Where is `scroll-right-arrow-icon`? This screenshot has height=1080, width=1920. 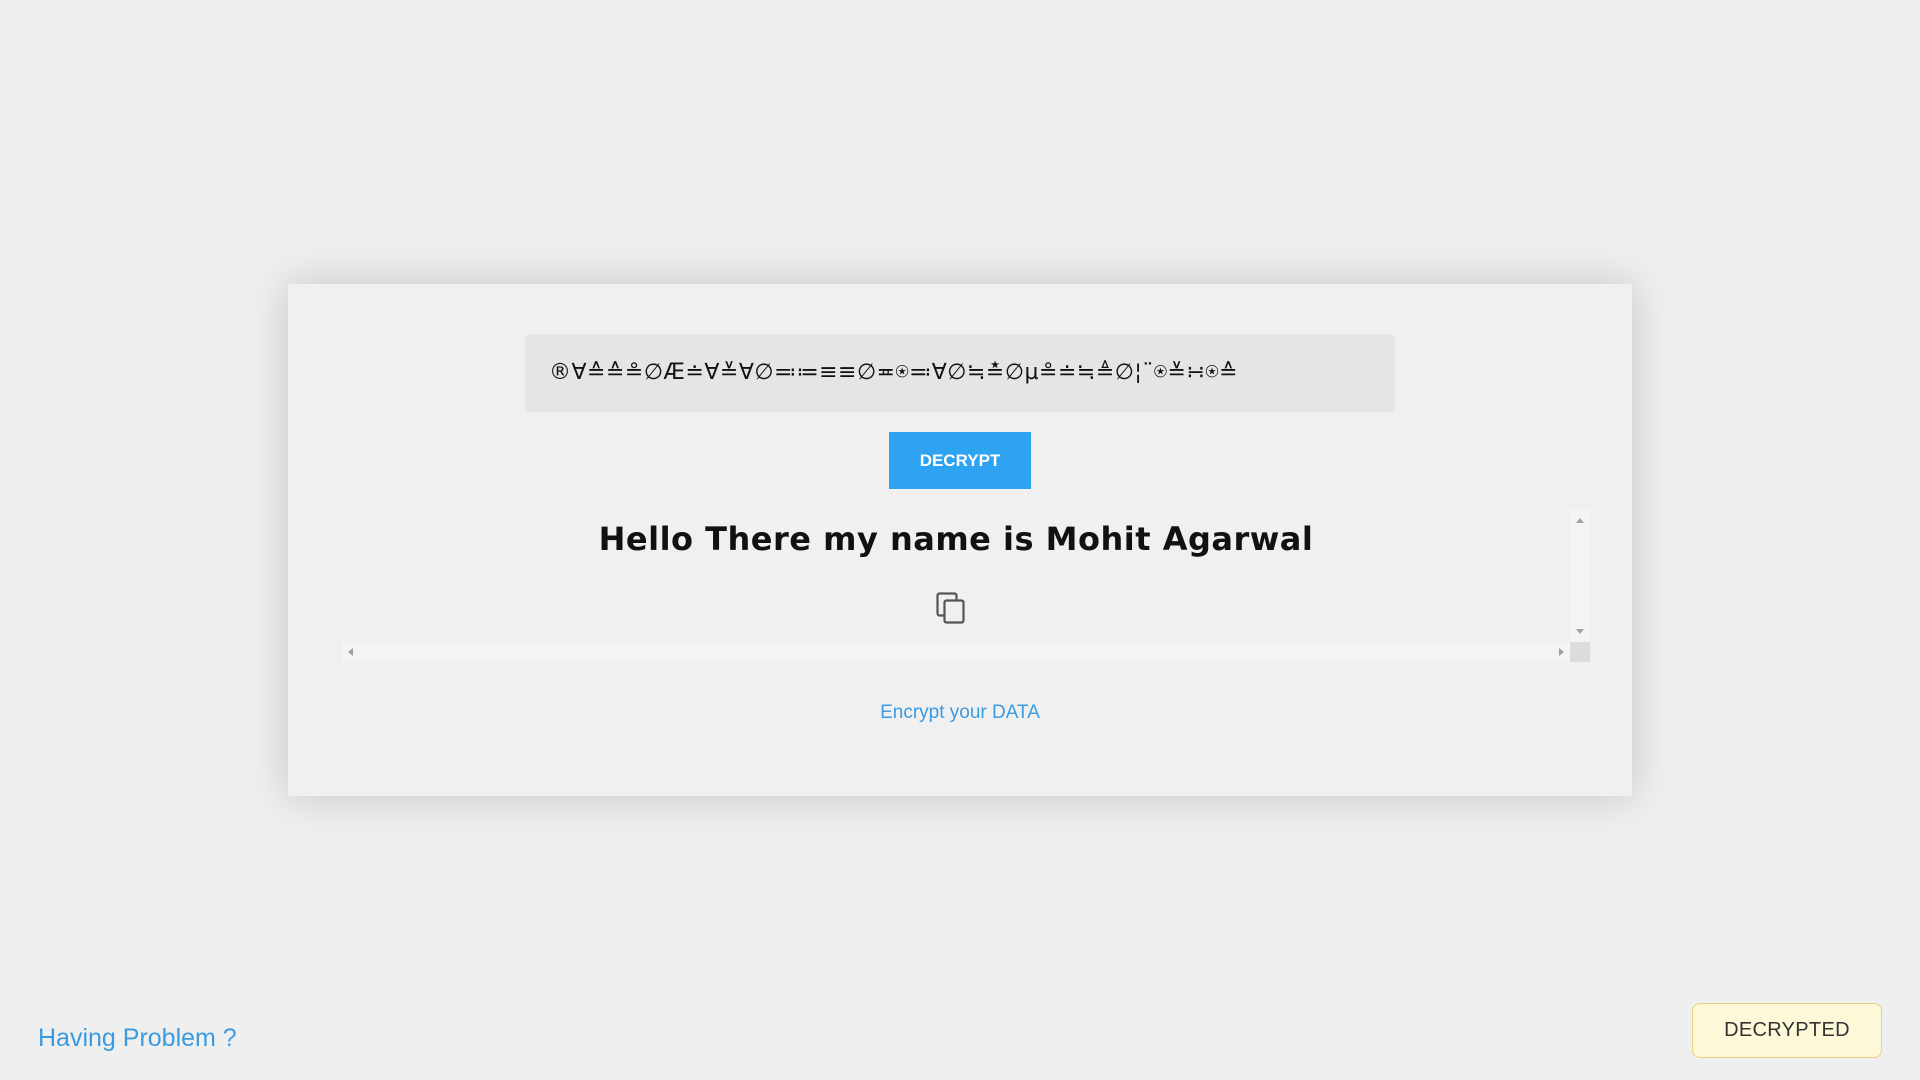 scroll-right-arrow-icon is located at coordinates (1561, 652).